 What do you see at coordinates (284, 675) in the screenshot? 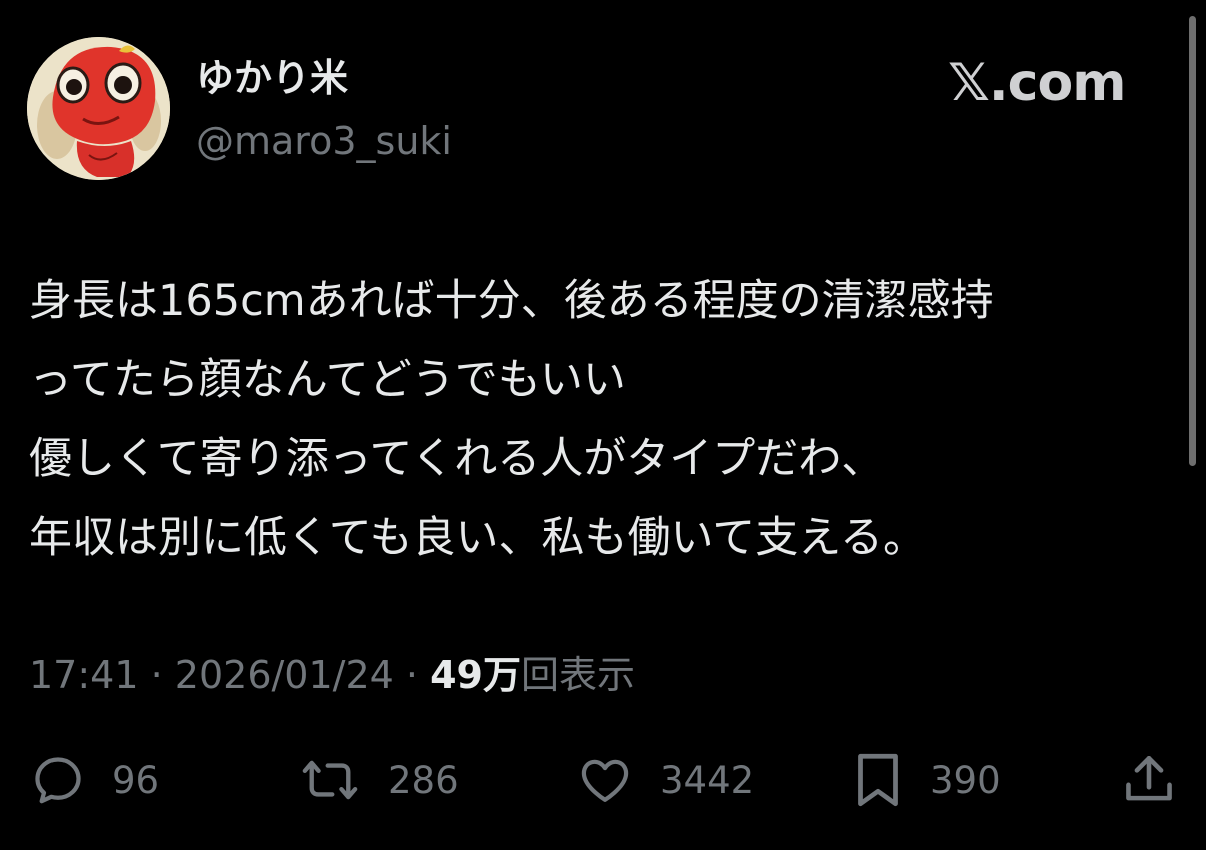
I see `tweet-date: 2026/01/24` at bounding box center [284, 675].